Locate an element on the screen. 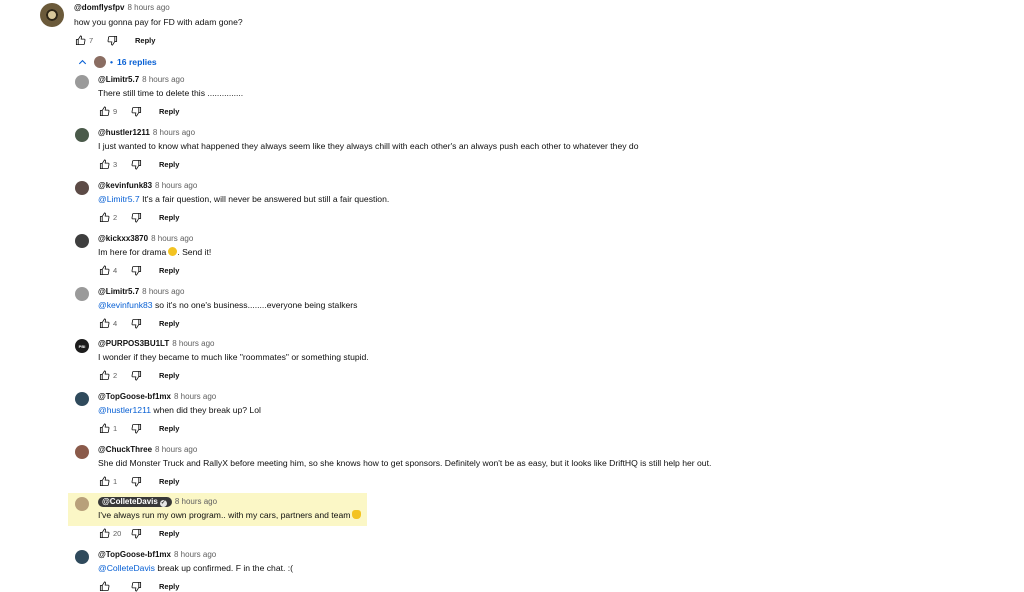 The image size is (1024, 592). creator-author-badge: @ColleteDavis ✓ is located at coordinates (135, 502).